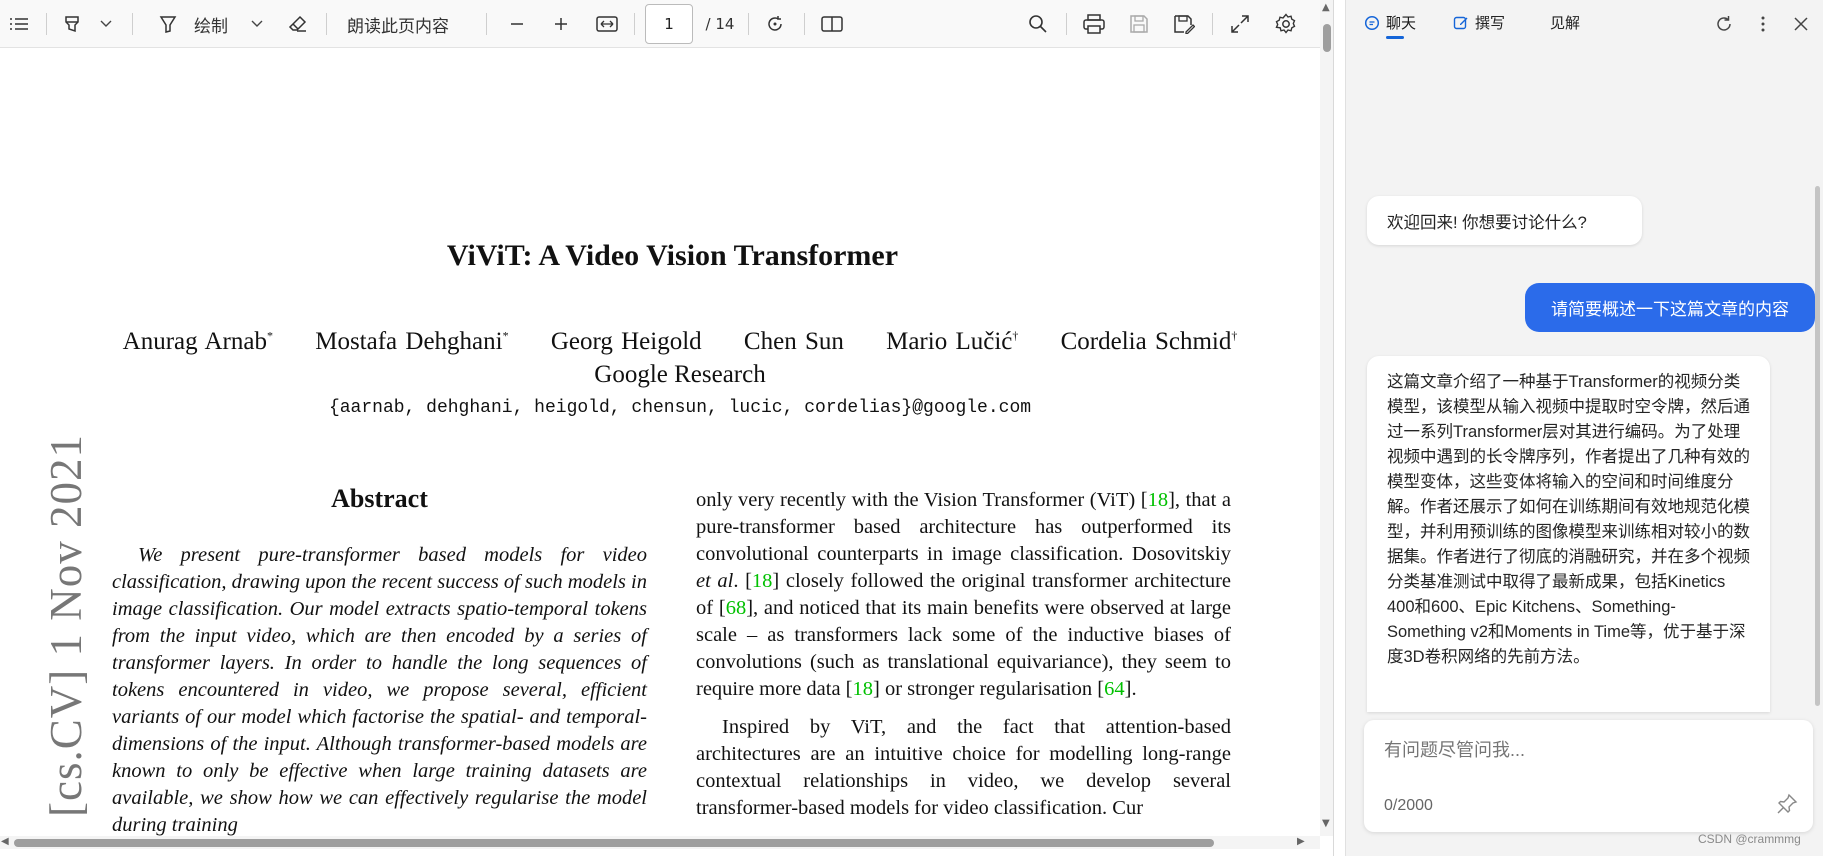  I want to click on affiliation: Google Research, so click(680, 374).